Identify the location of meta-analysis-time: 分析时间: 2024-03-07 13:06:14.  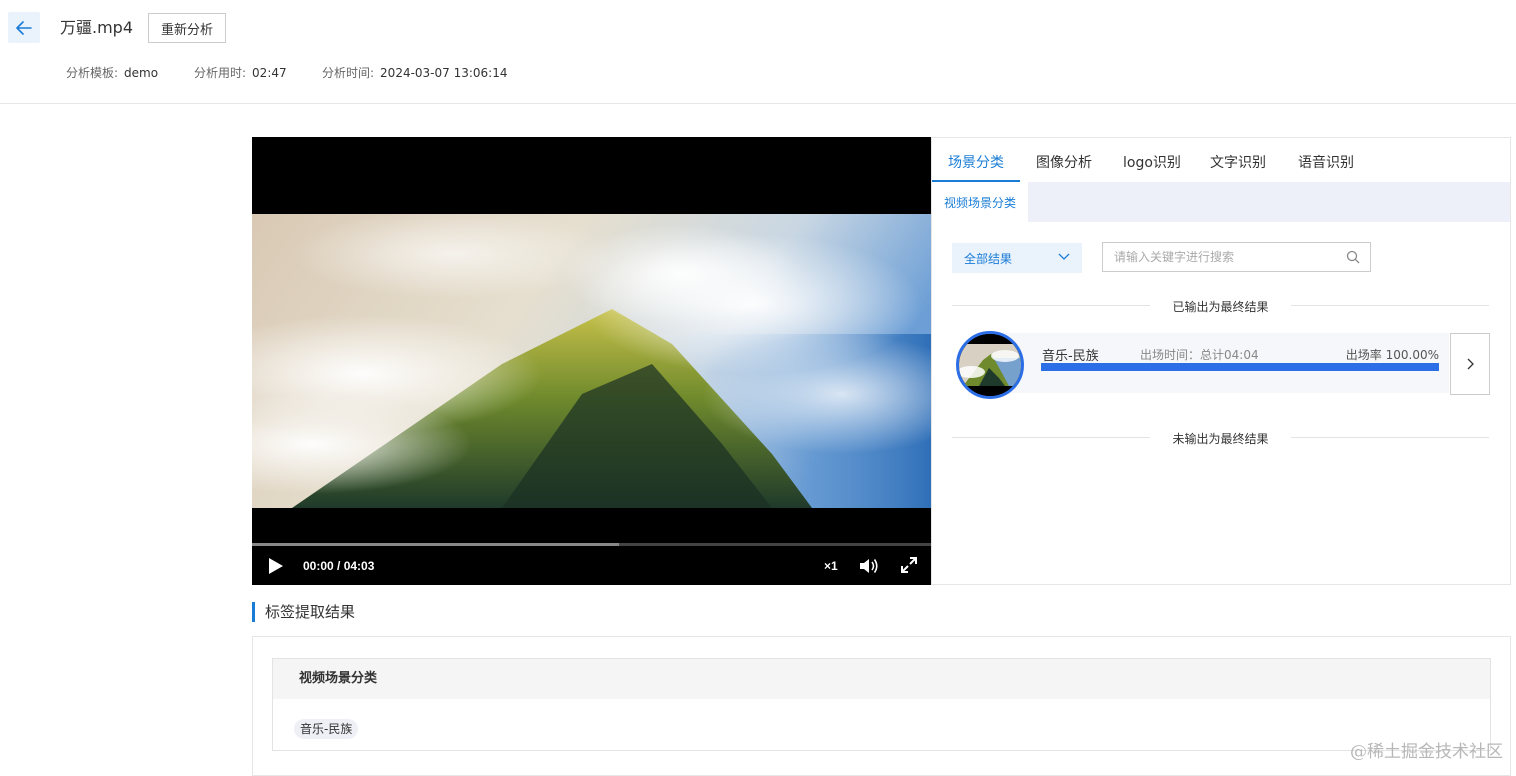
(415, 73).